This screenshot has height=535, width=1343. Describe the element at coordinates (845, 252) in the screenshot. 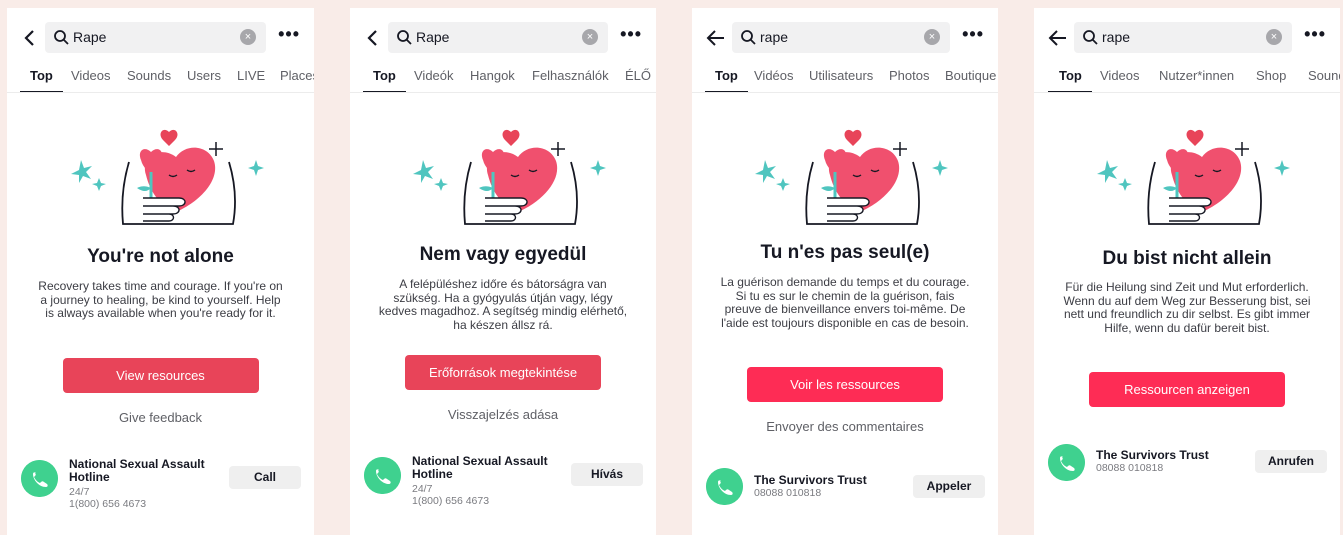

I see `page-title: Tu n'es pas seul(e)` at that location.